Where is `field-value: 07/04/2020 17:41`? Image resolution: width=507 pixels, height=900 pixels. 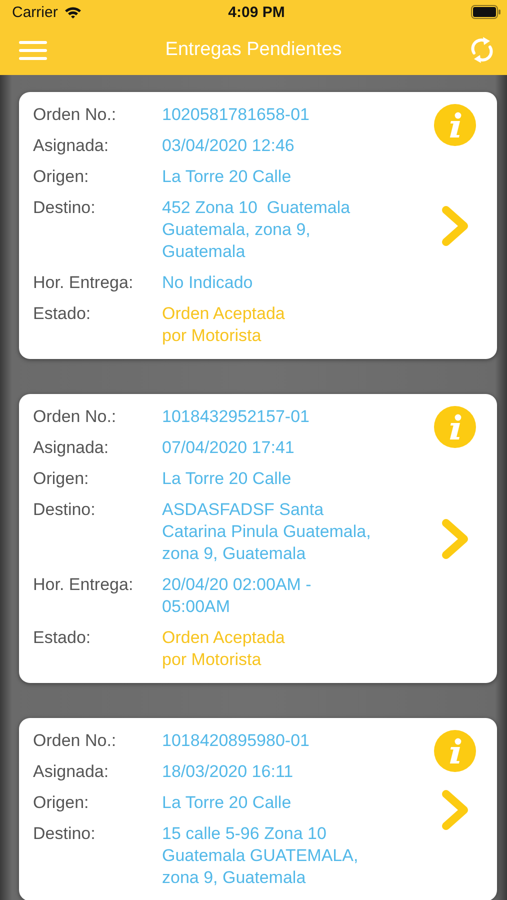
field-value: 07/04/2020 17:41 is located at coordinates (229, 448).